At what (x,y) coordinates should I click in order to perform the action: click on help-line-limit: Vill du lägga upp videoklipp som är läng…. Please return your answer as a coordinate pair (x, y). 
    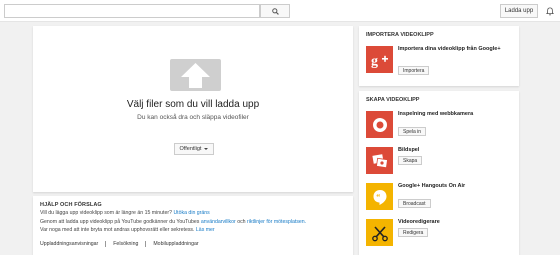
    Looking at the image, I should click on (125, 213).